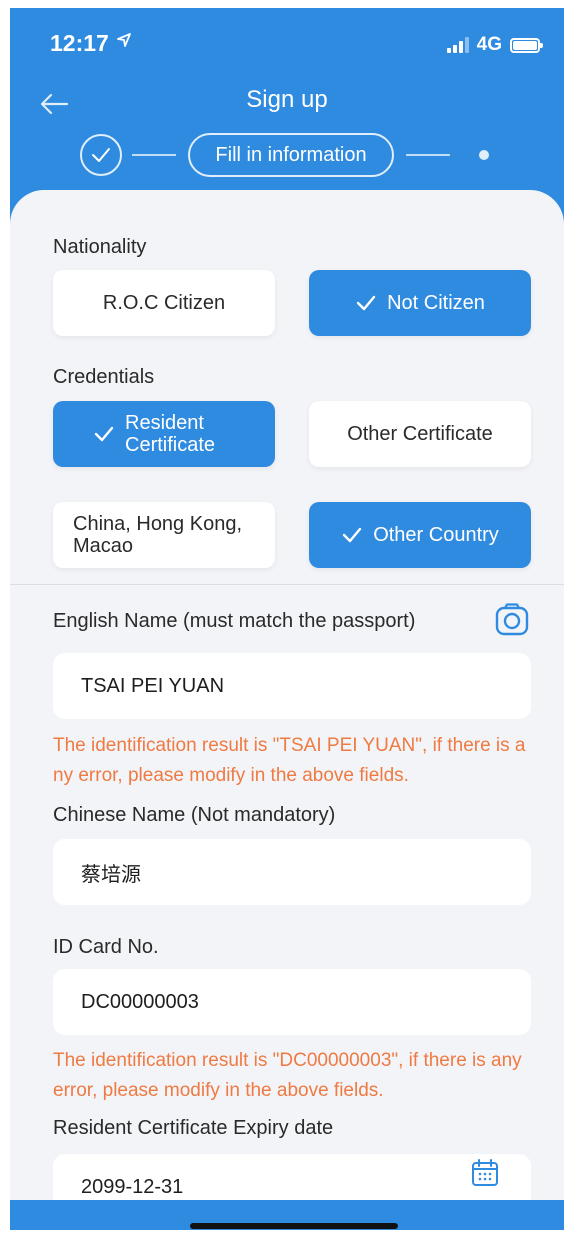 This screenshot has height=1238, width=574. What do you see at coordinates (153, 685) in the screenshot?
I see `english-name-value: TSAI PEI YUAN` at bounding box center [153, 685].